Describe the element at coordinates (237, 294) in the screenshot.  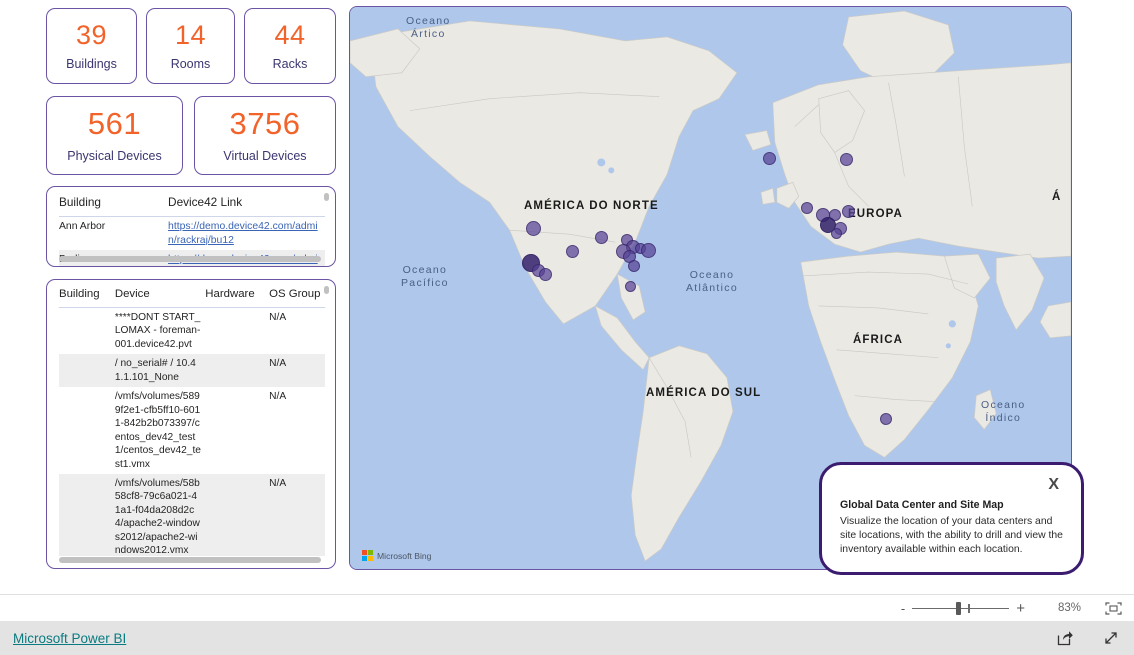
I see `column-header-hardware: Hardware` at that location.